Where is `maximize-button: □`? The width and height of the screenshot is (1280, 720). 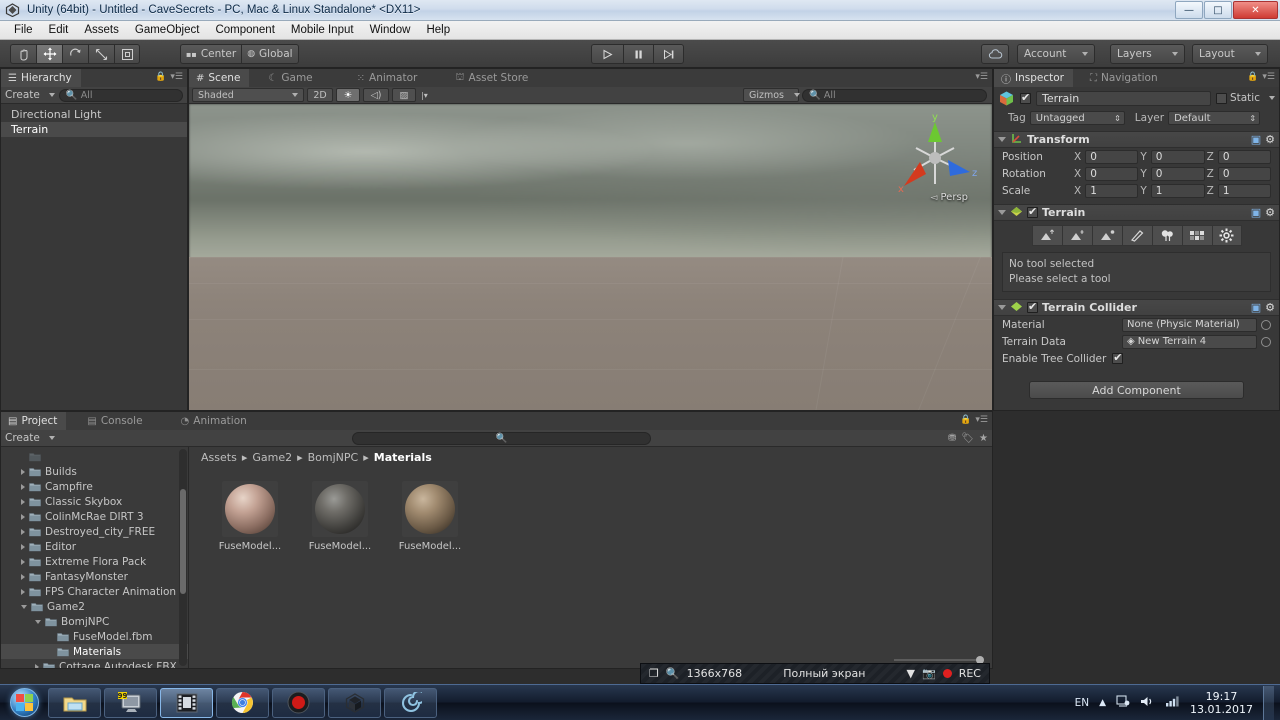
maximize-button: □ is located at coordinates (1218, 10).